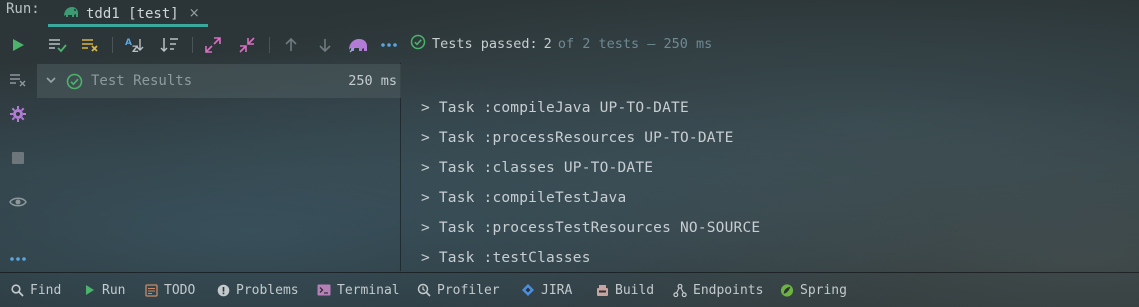 The width and height of the screenshot is (1139, 307). Describe the element at coordinates (18, 158) in the screenshot. I see `stop-icon` at that location.